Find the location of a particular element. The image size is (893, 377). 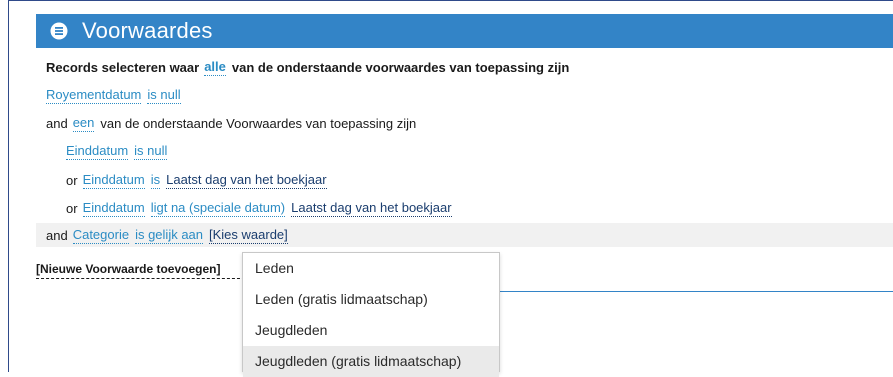

condition-row: Royementdatum is null is located at coordinates (464, 95).